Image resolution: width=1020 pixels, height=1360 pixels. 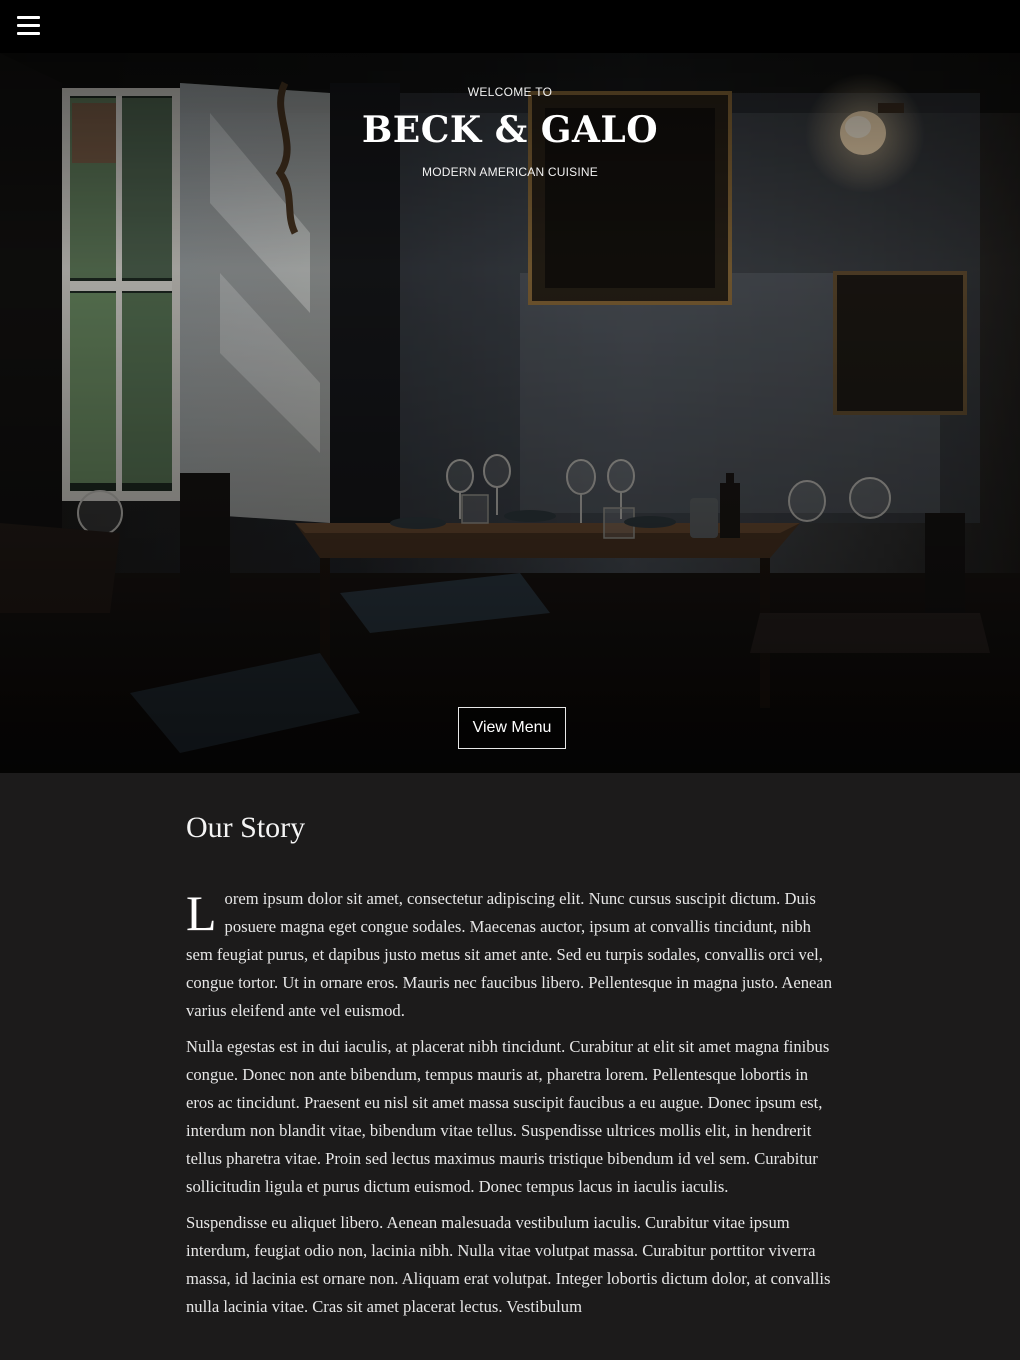 I want to click on welcome-label: WELCOME TO, so click(x=510, y=92).